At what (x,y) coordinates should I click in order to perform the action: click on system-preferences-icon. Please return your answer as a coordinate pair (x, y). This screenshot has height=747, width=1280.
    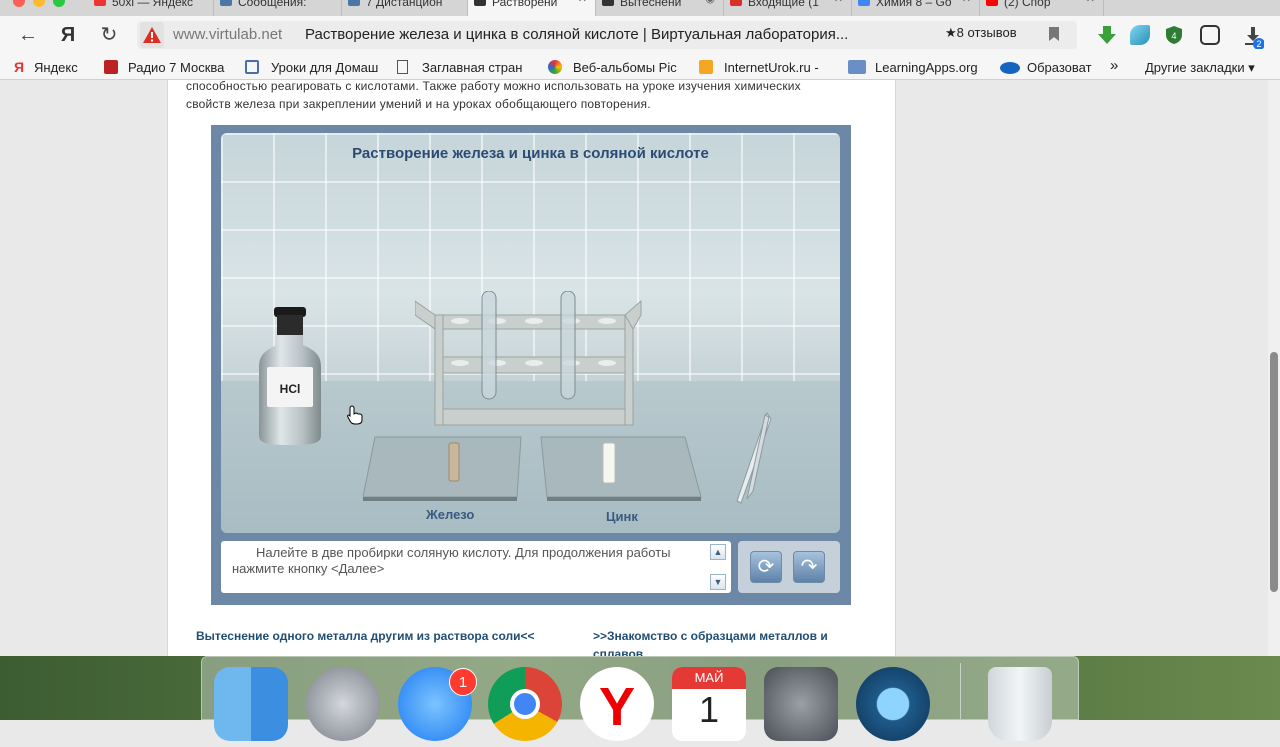
    Looking at the image, I should click on (801, 704).